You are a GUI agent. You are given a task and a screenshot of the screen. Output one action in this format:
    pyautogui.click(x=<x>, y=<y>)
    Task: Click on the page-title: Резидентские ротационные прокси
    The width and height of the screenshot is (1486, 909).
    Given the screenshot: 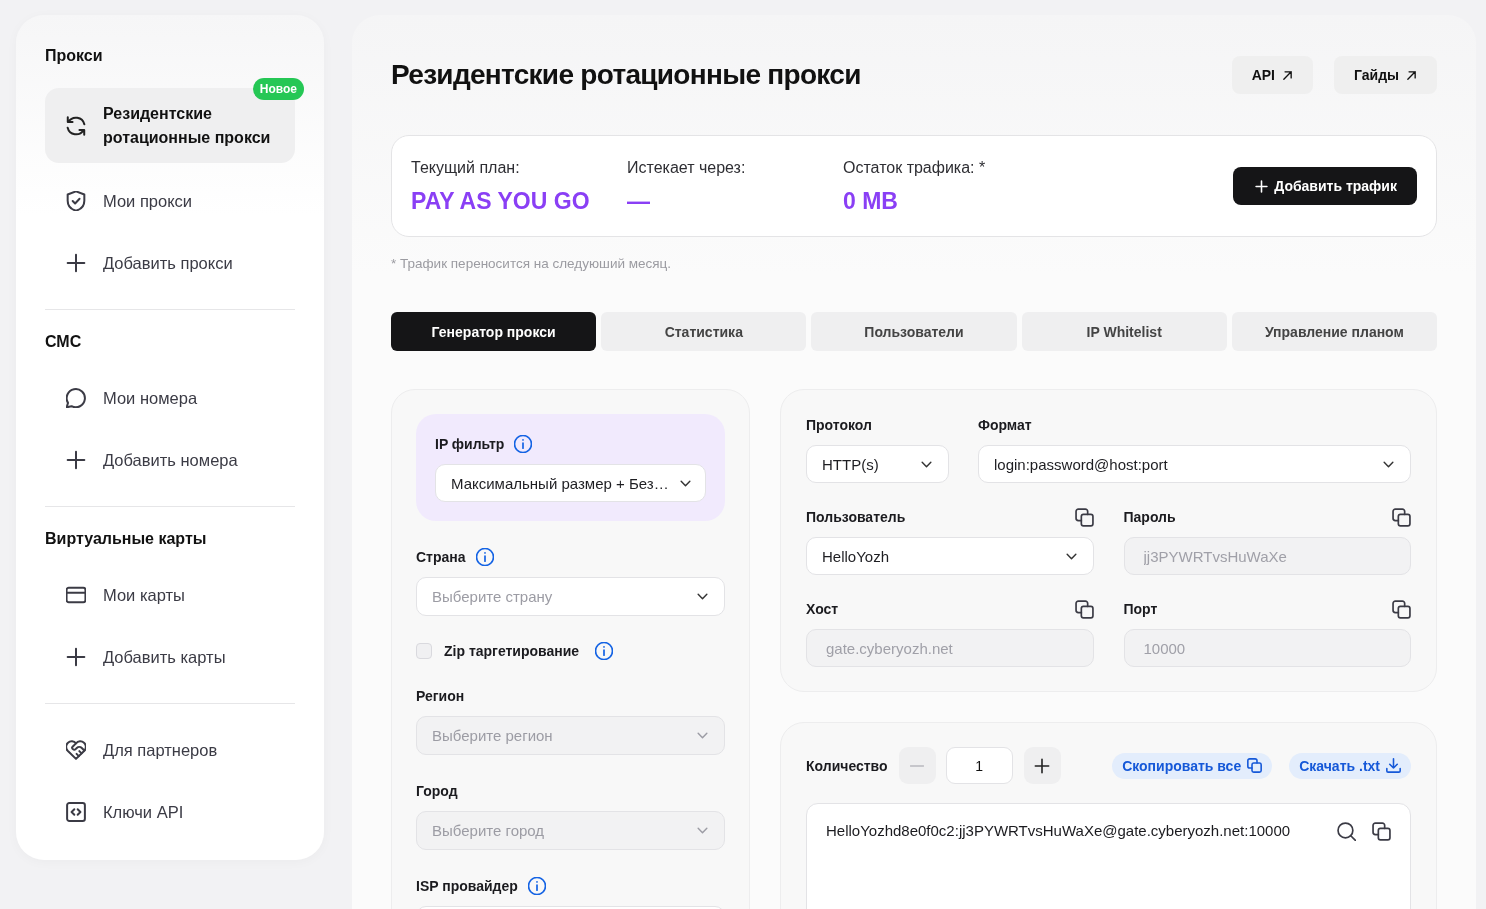 What is the action you would take?
    pyautogui.click(x=626, y=75)
    